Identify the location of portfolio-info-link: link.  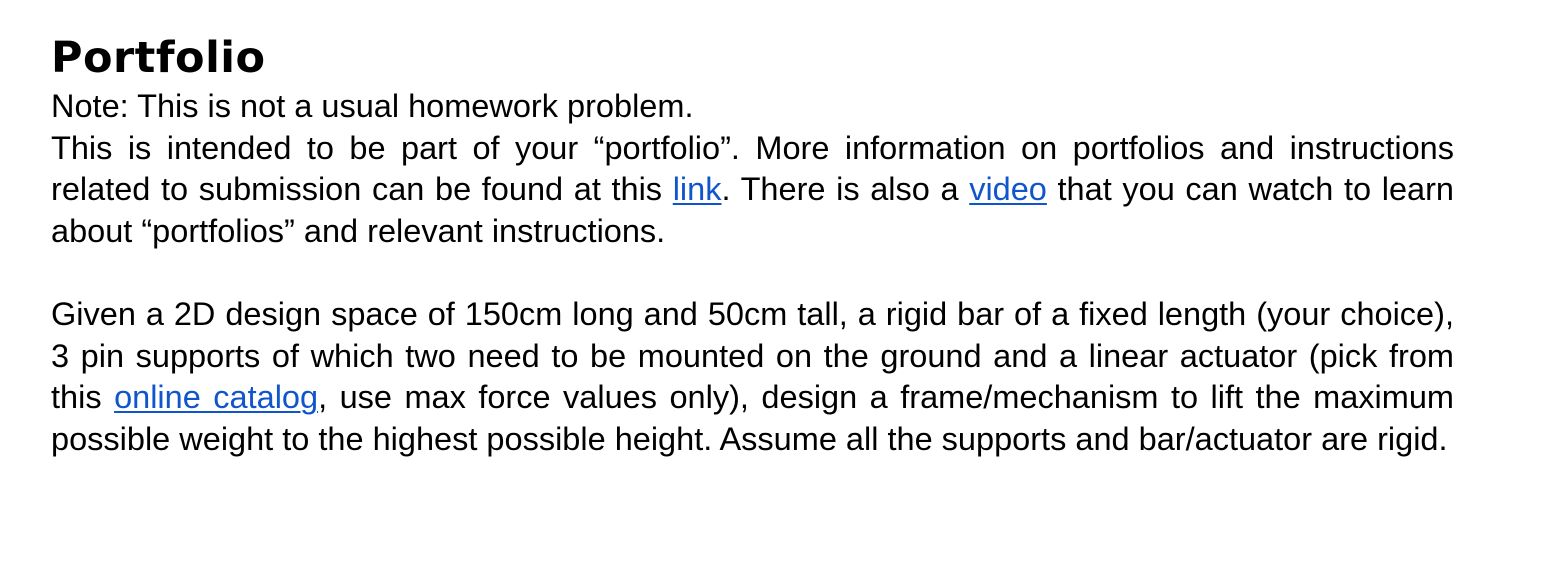
(697, 189).